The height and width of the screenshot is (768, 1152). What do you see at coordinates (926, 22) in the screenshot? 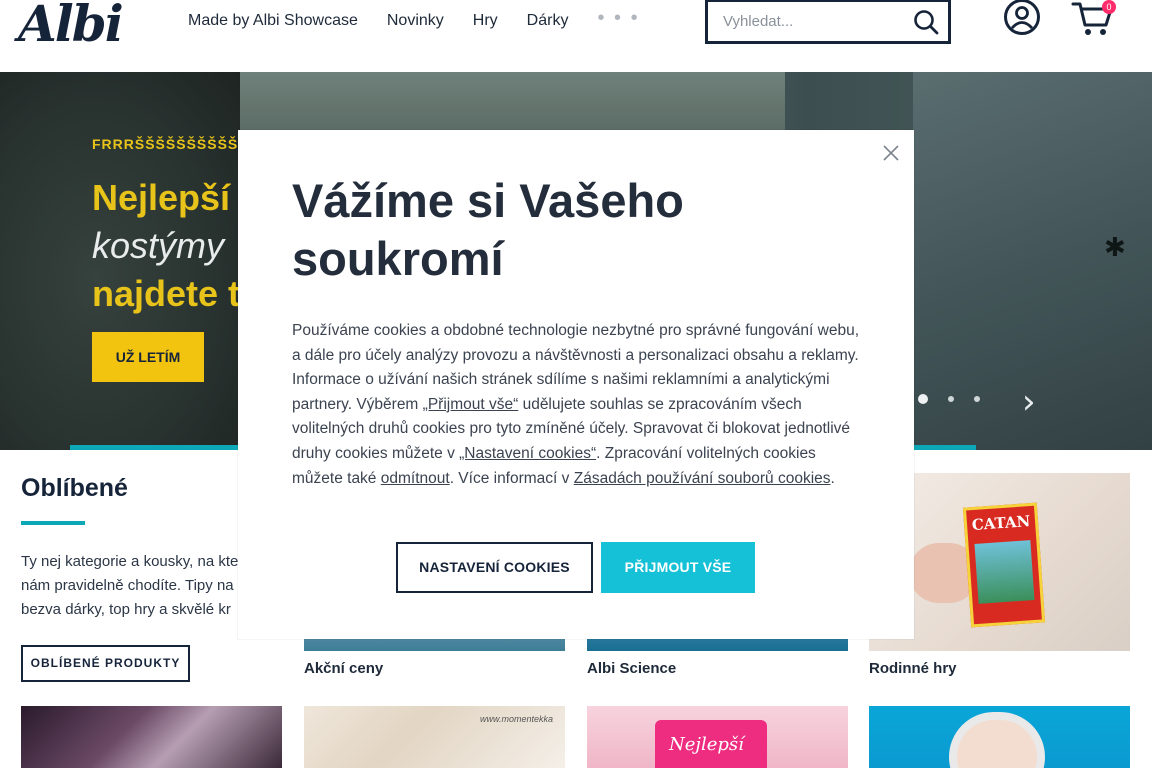
I see `search-icon` at bounding box center [926, 22].